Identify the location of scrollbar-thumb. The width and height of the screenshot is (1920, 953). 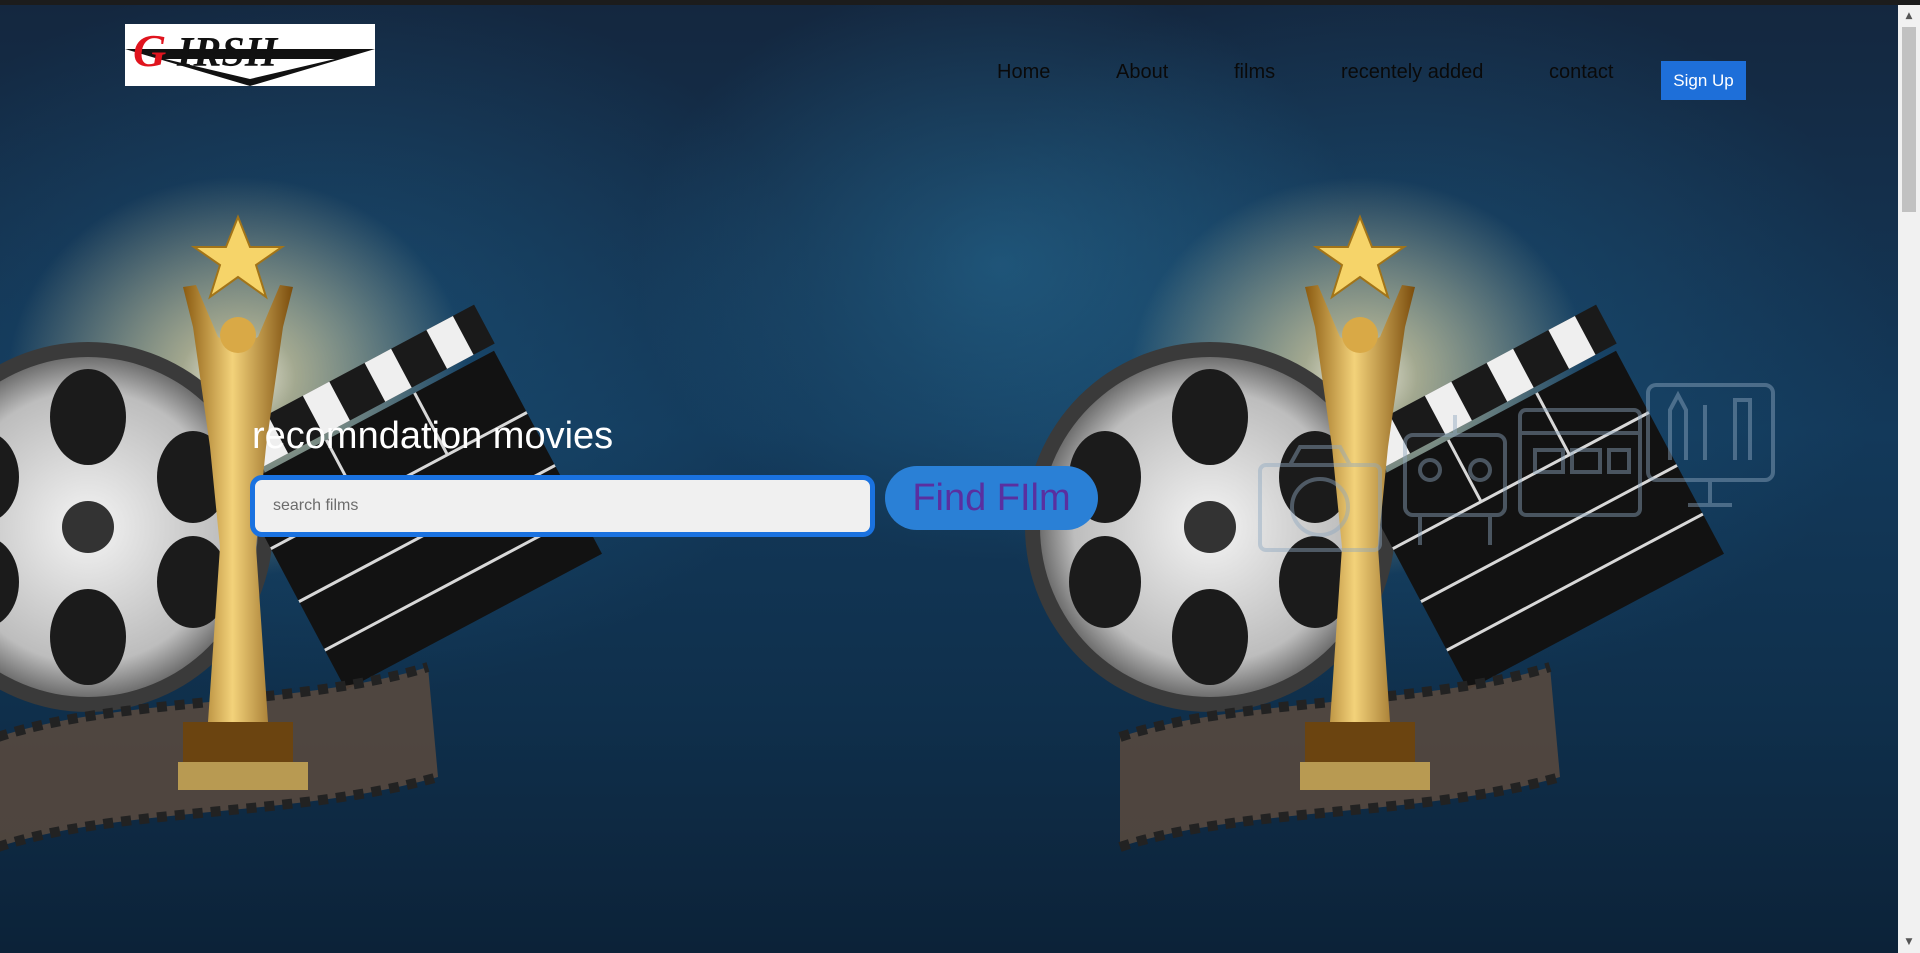
(1909, 119).